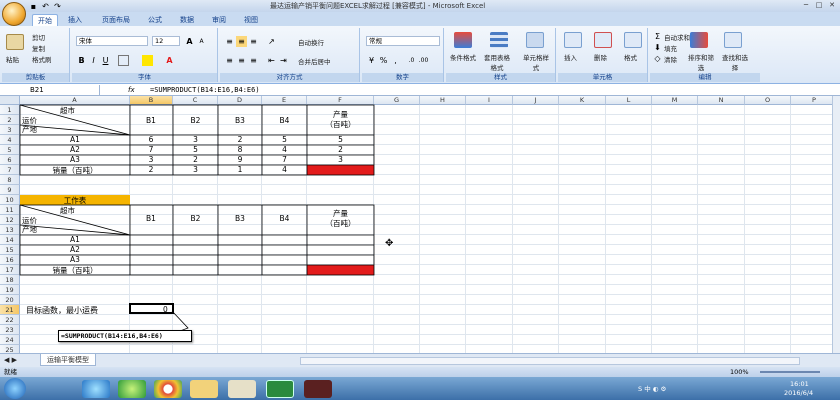 Image resolution: width=840 pixels, height=400 pixels. What do you see at coordinates (57, 6) in the screenshot?
I see `redo-icon: ↷` at bounding box center [57, 6].